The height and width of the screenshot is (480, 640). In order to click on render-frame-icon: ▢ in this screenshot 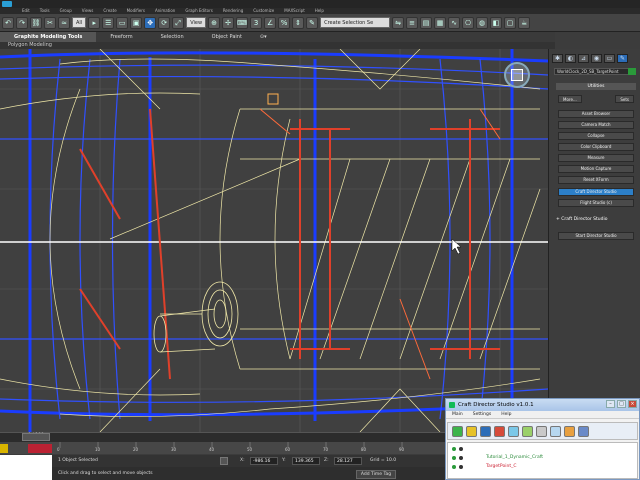, I will do `click(510, 22)`.